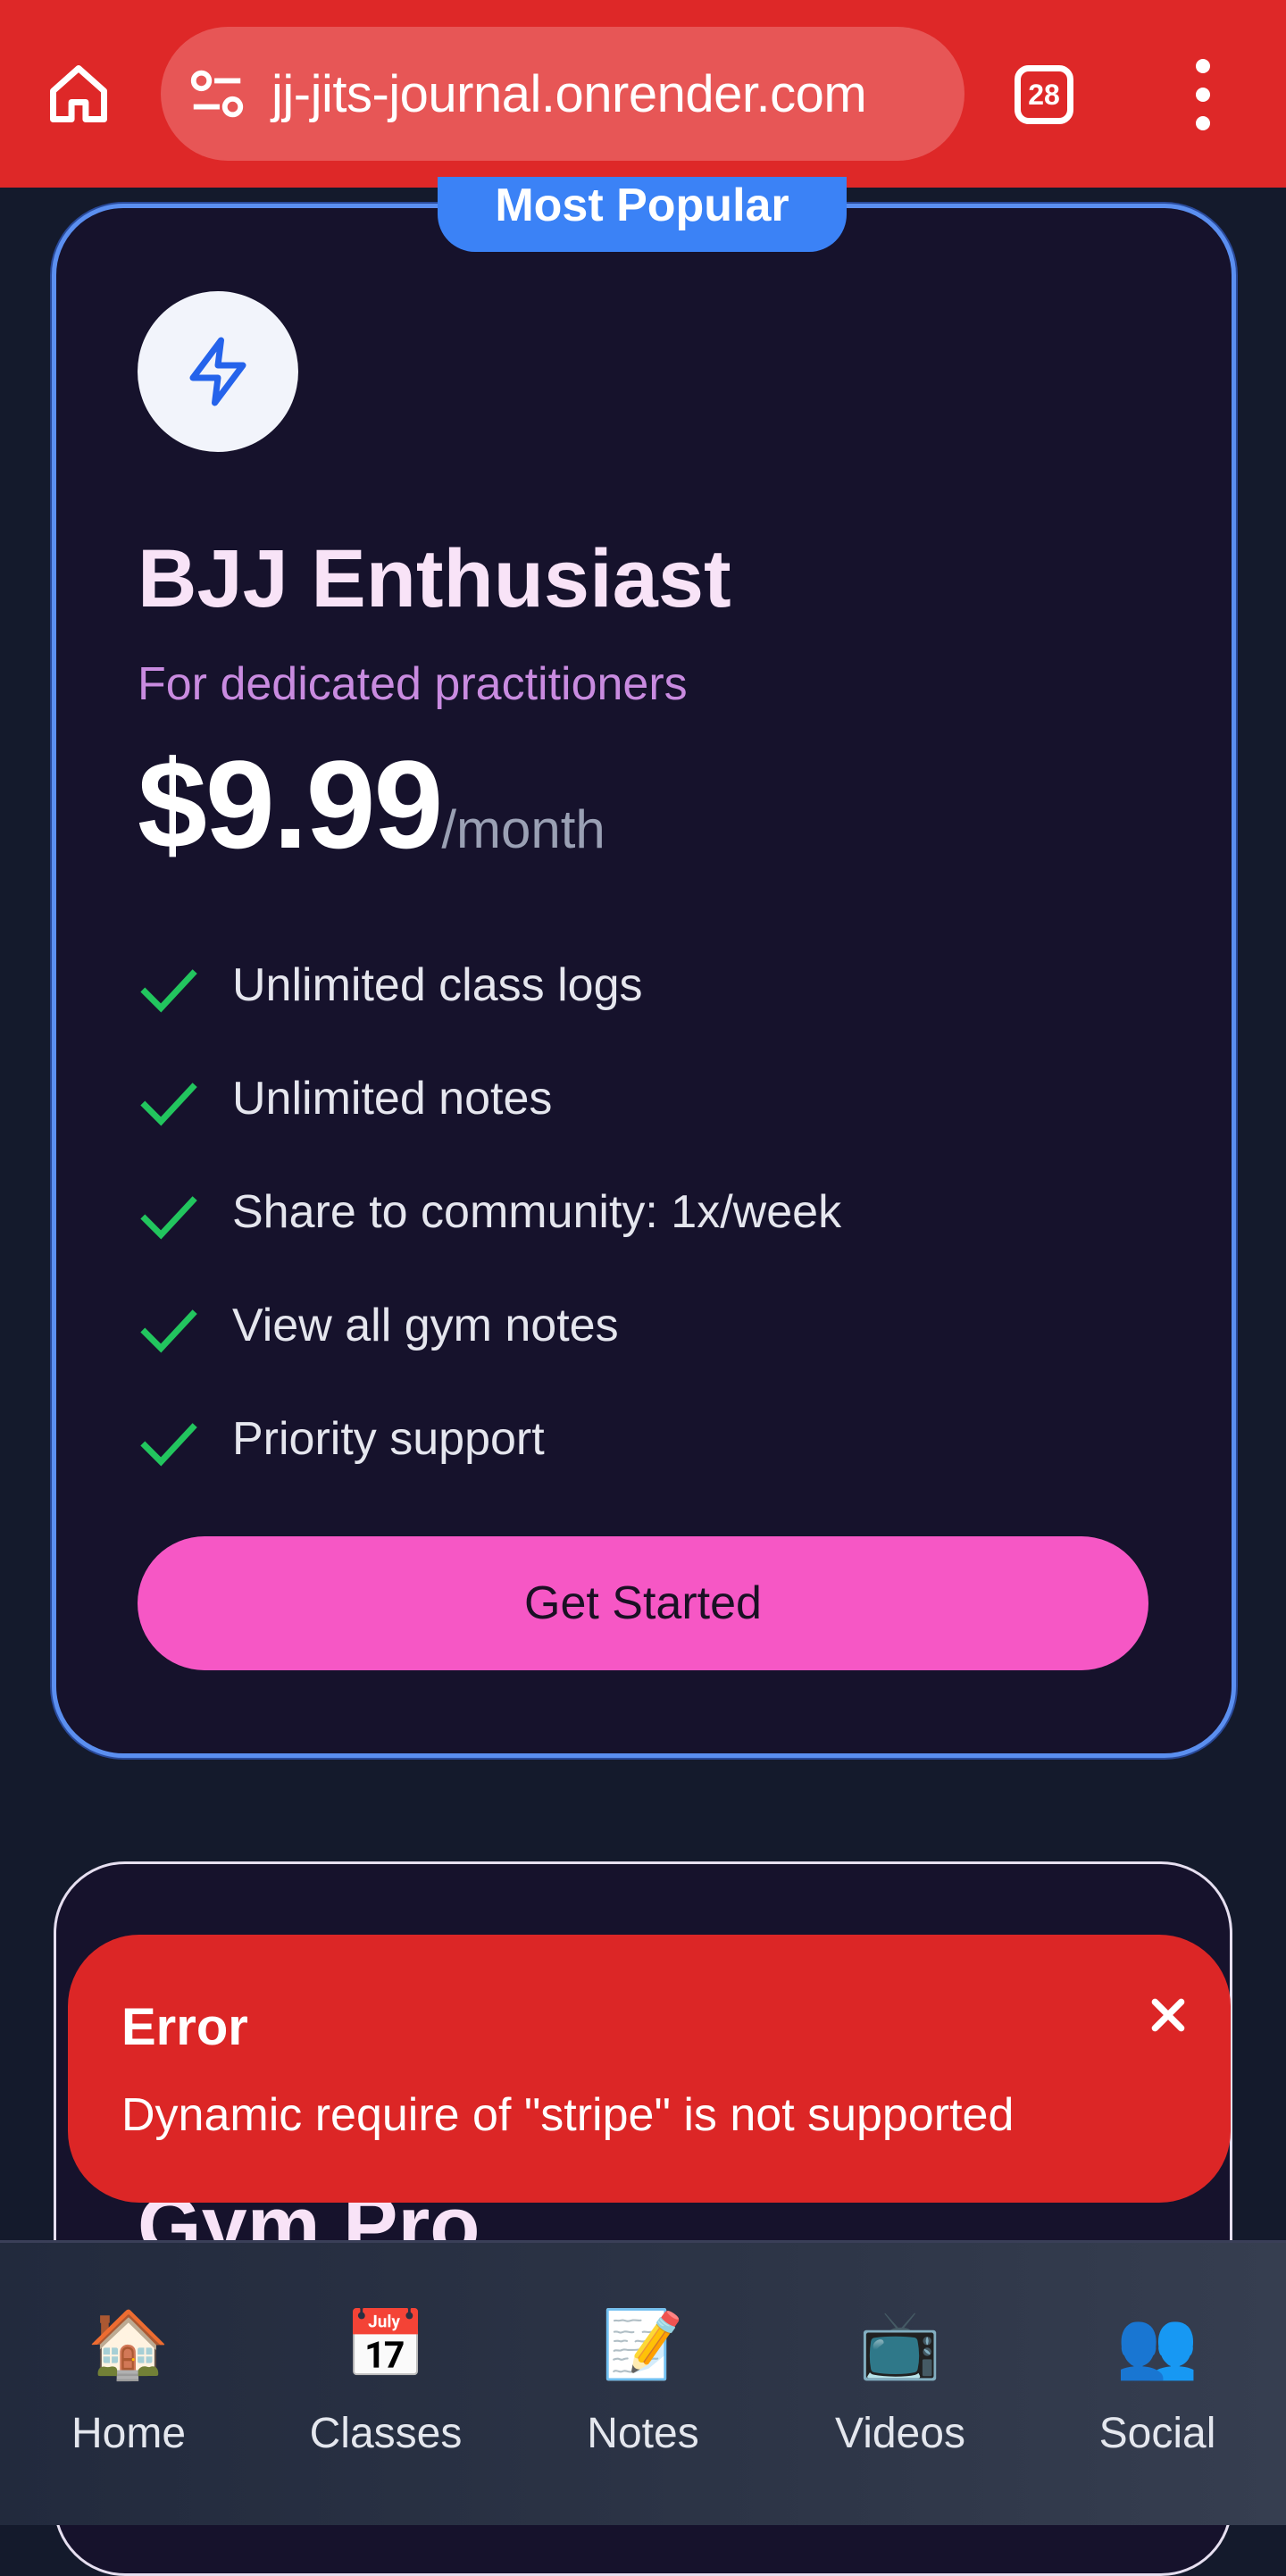  Describe the element at coordinates (900, 2434) in the screenshot. I see `nav-label: Videos` at that location.